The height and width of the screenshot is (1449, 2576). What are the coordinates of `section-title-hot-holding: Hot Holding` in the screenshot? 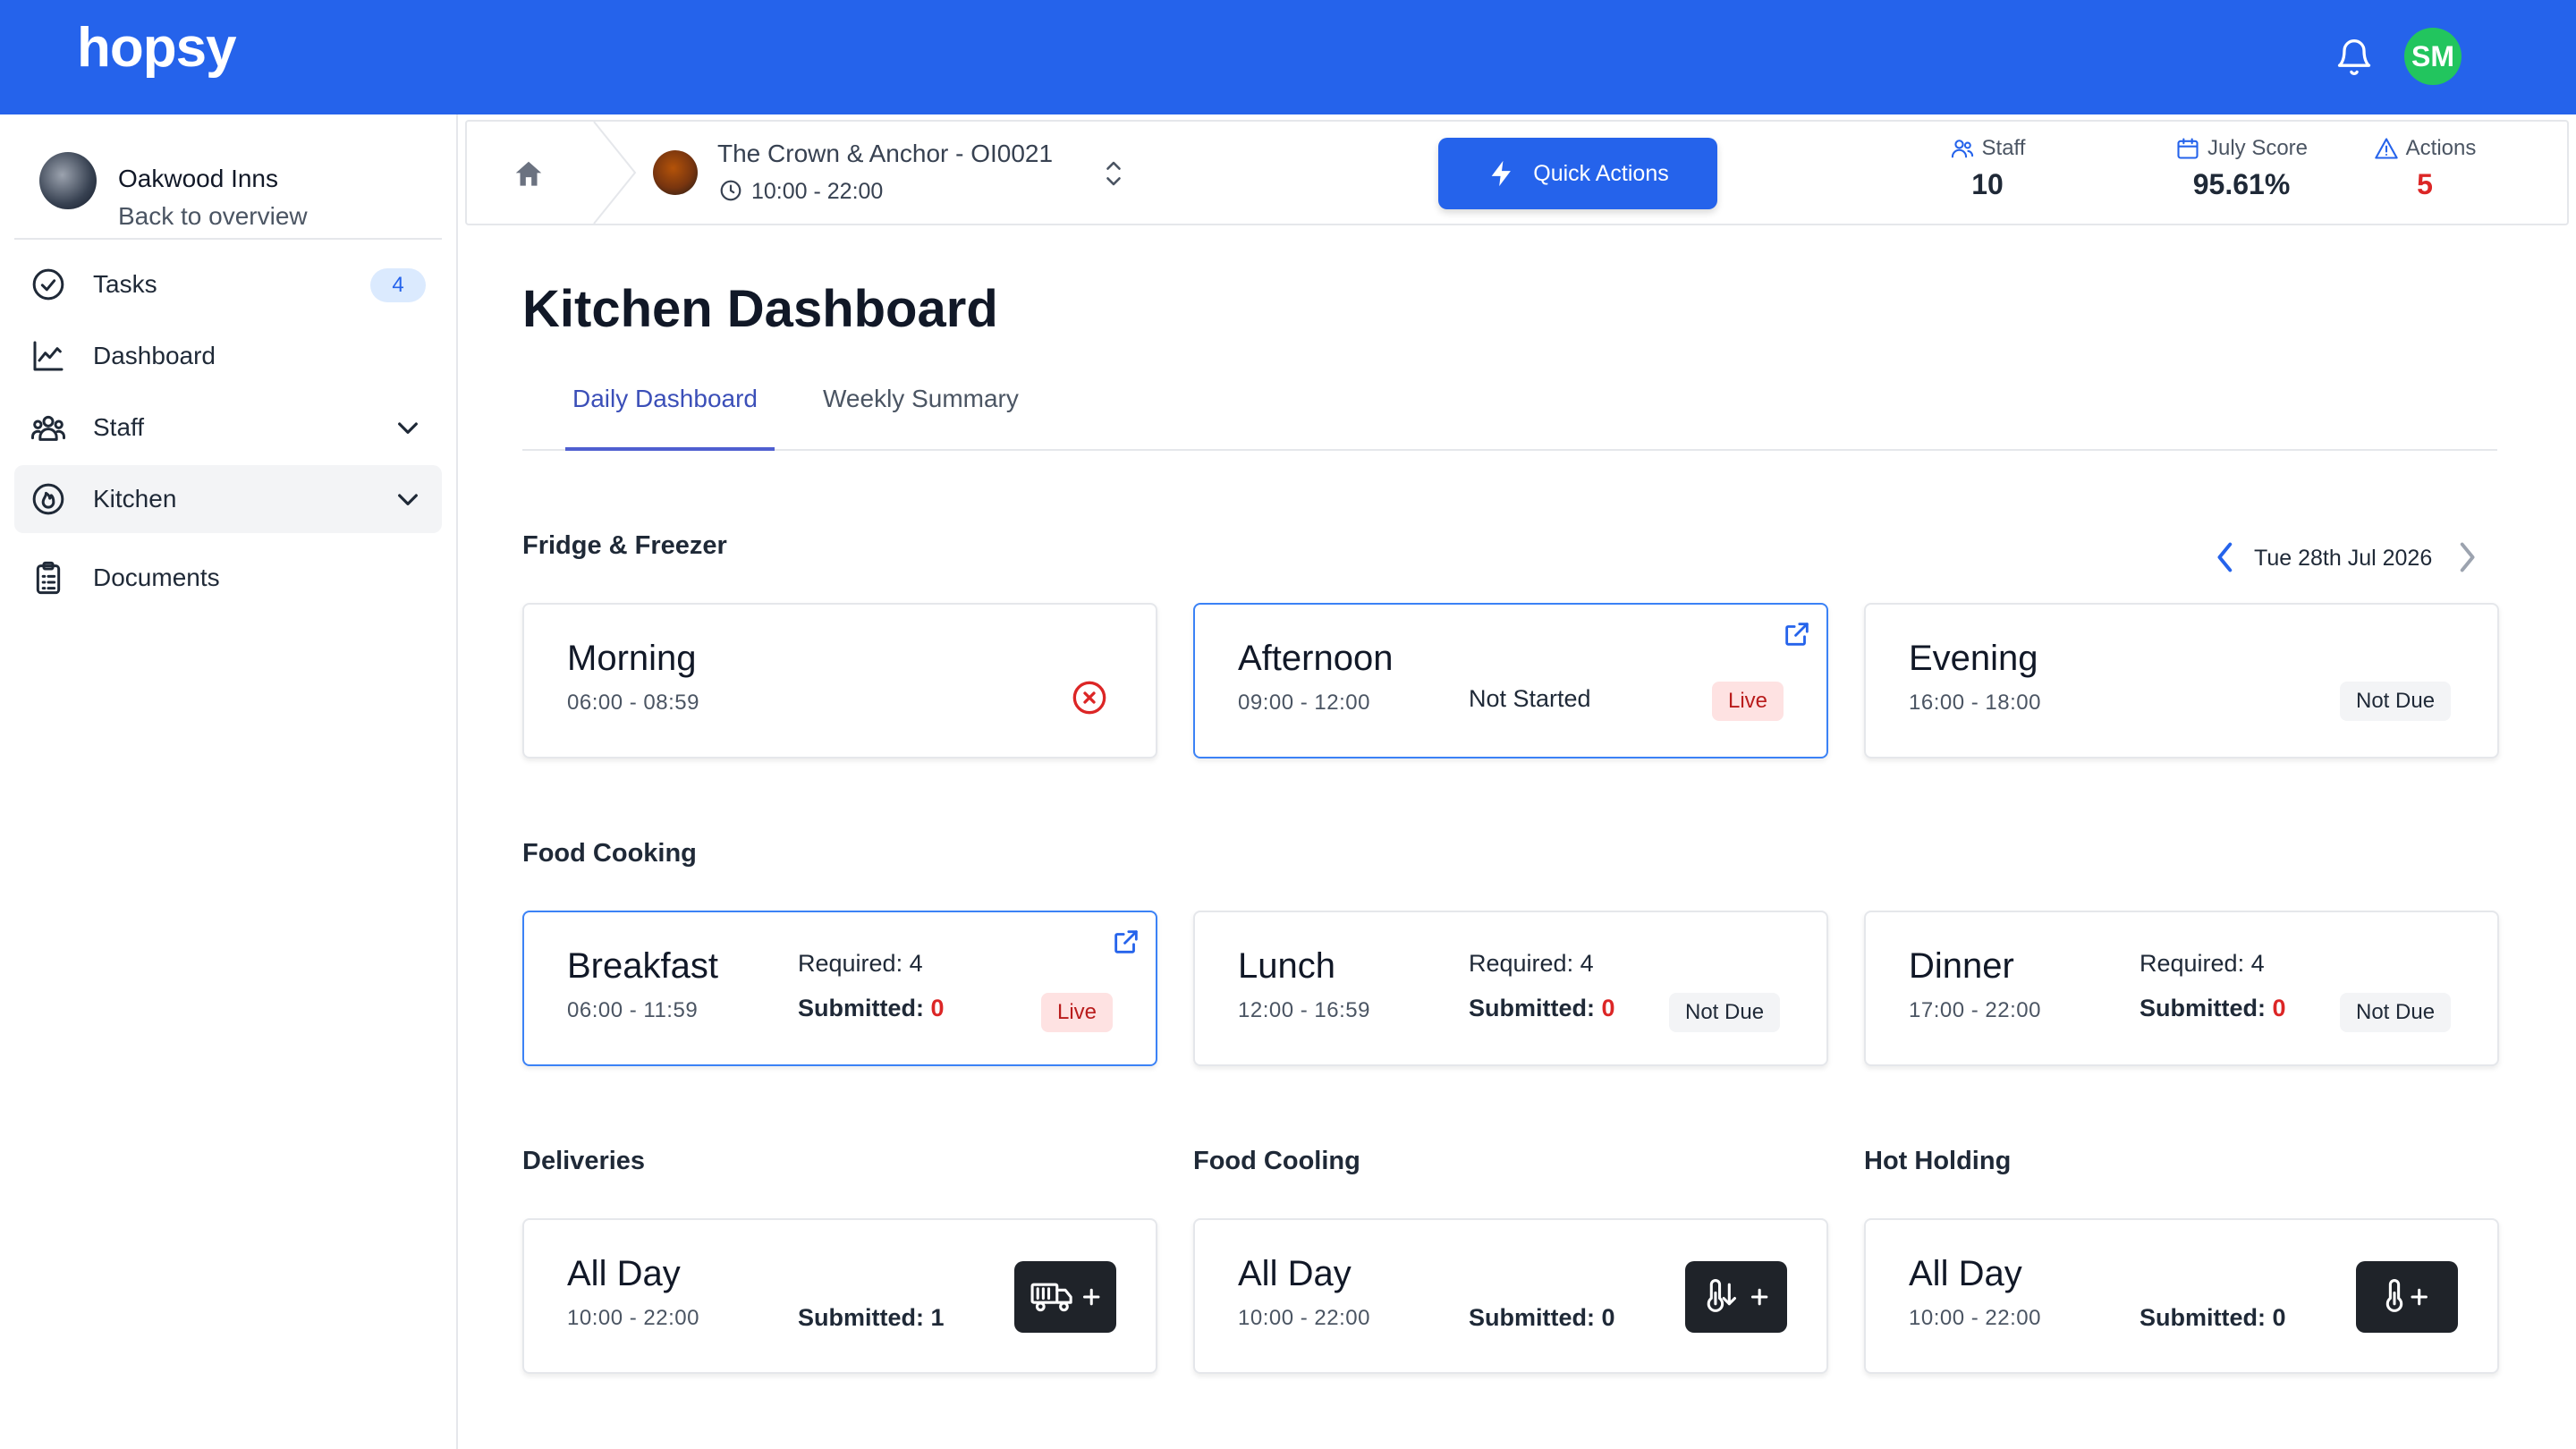 It's located at (1938, 1161).